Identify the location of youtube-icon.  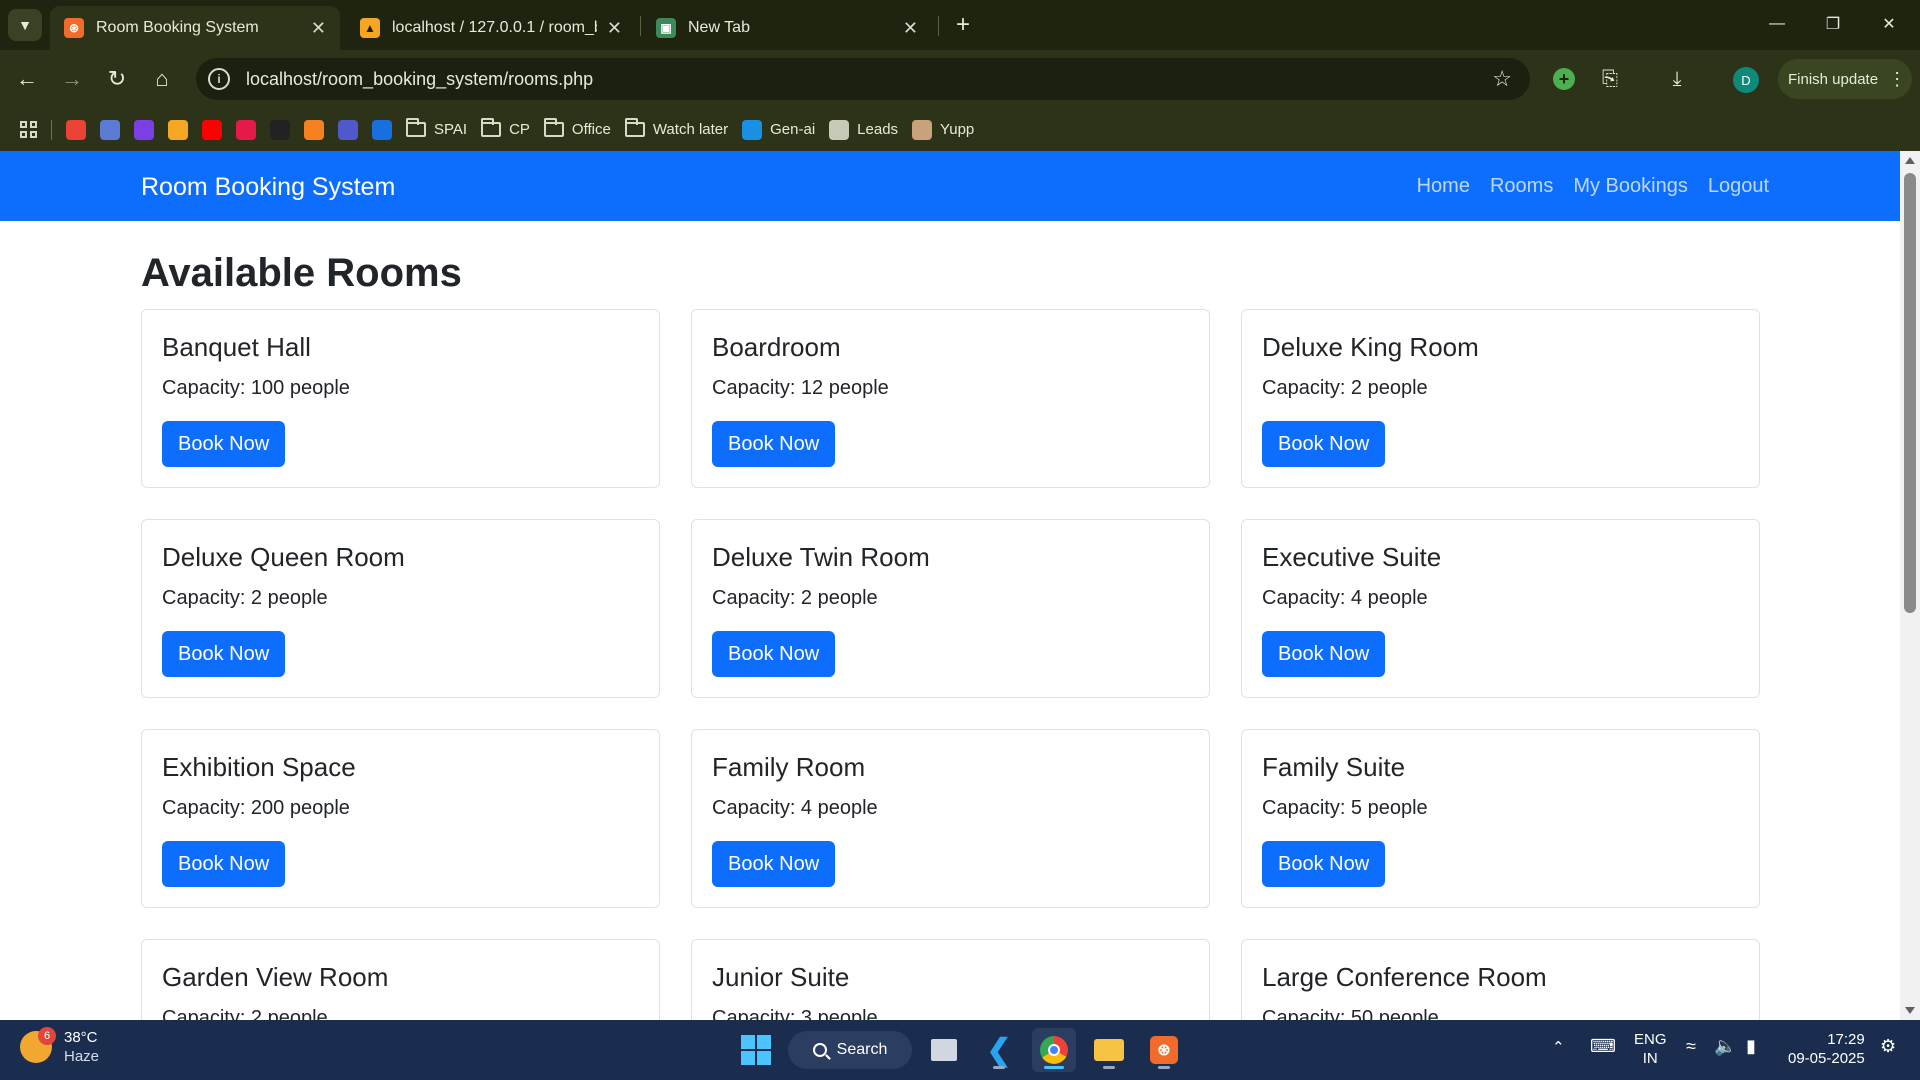
(212, 129).